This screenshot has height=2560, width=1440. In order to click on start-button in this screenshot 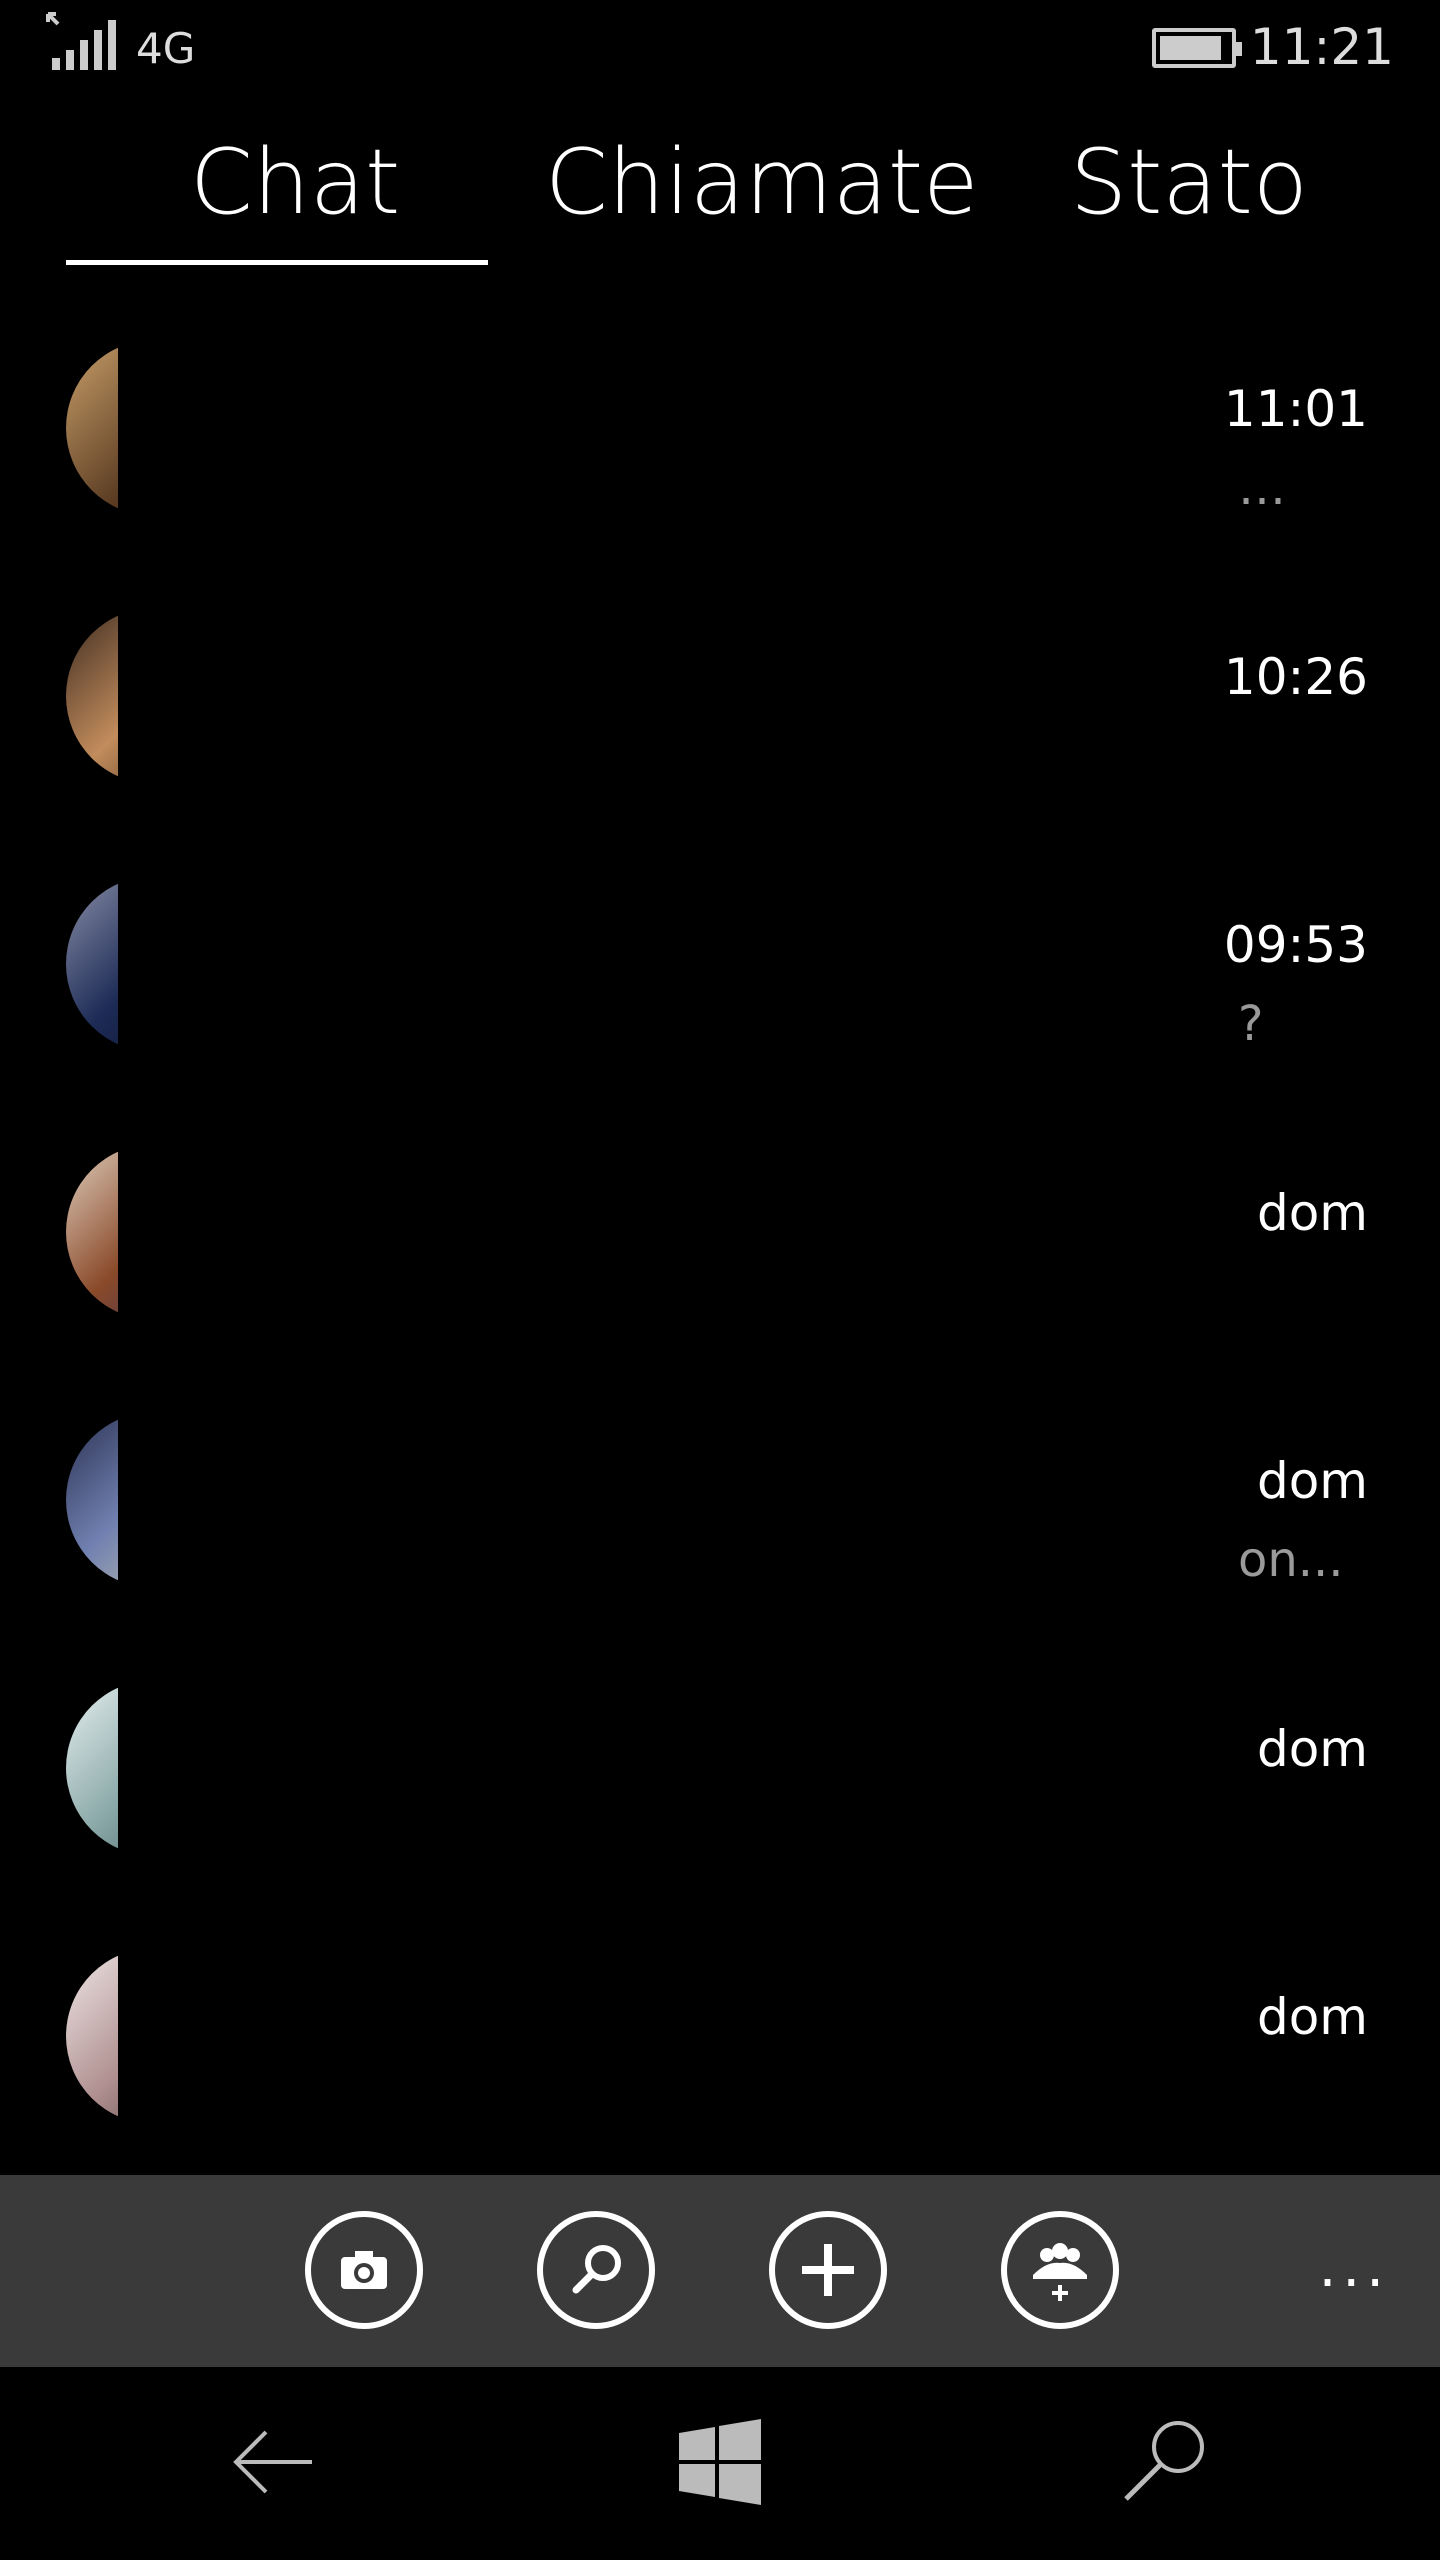, I will do `click(720, 2462)`.